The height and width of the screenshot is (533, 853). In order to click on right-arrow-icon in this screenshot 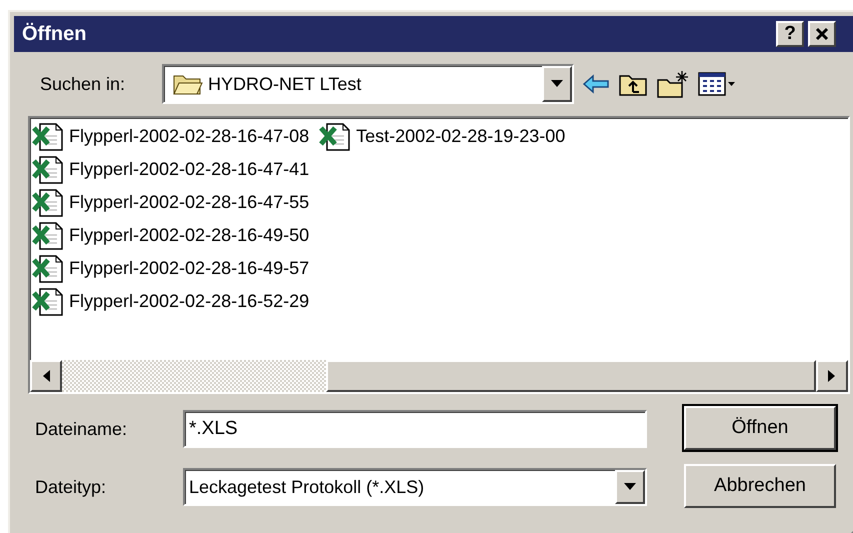, I will do `click(832, 376)`.